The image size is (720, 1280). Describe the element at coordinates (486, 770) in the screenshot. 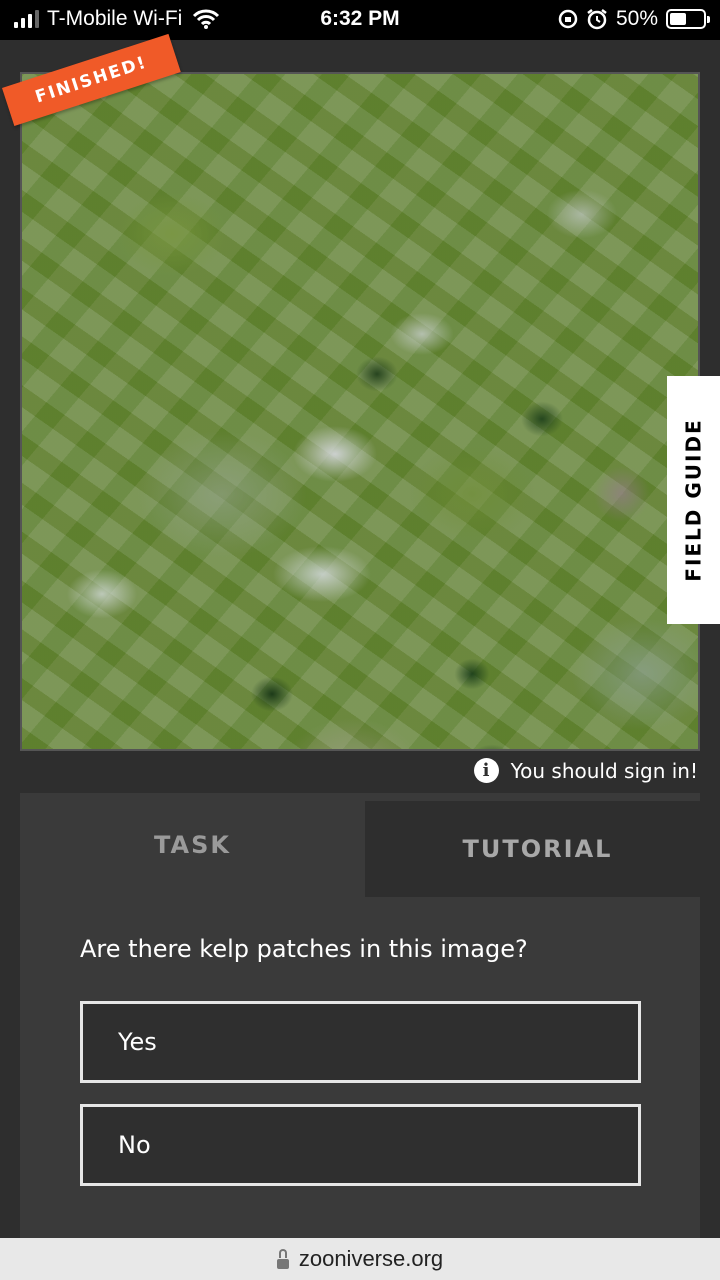

I see `info-icon: i` at that location.